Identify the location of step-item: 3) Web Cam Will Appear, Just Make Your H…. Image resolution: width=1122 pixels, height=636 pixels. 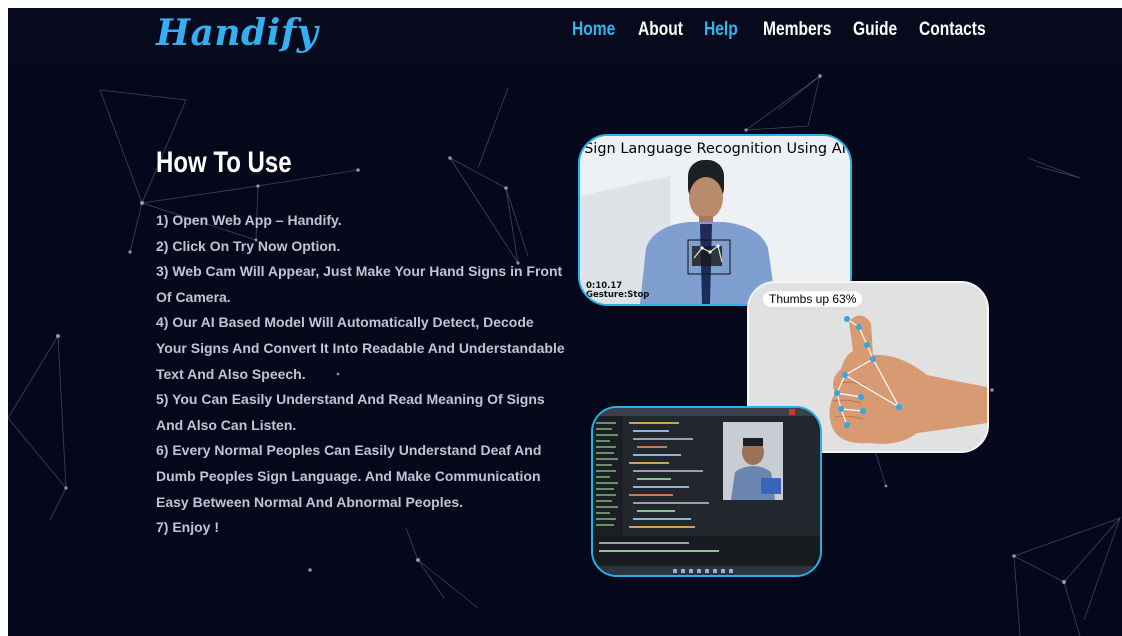
(359, 284).